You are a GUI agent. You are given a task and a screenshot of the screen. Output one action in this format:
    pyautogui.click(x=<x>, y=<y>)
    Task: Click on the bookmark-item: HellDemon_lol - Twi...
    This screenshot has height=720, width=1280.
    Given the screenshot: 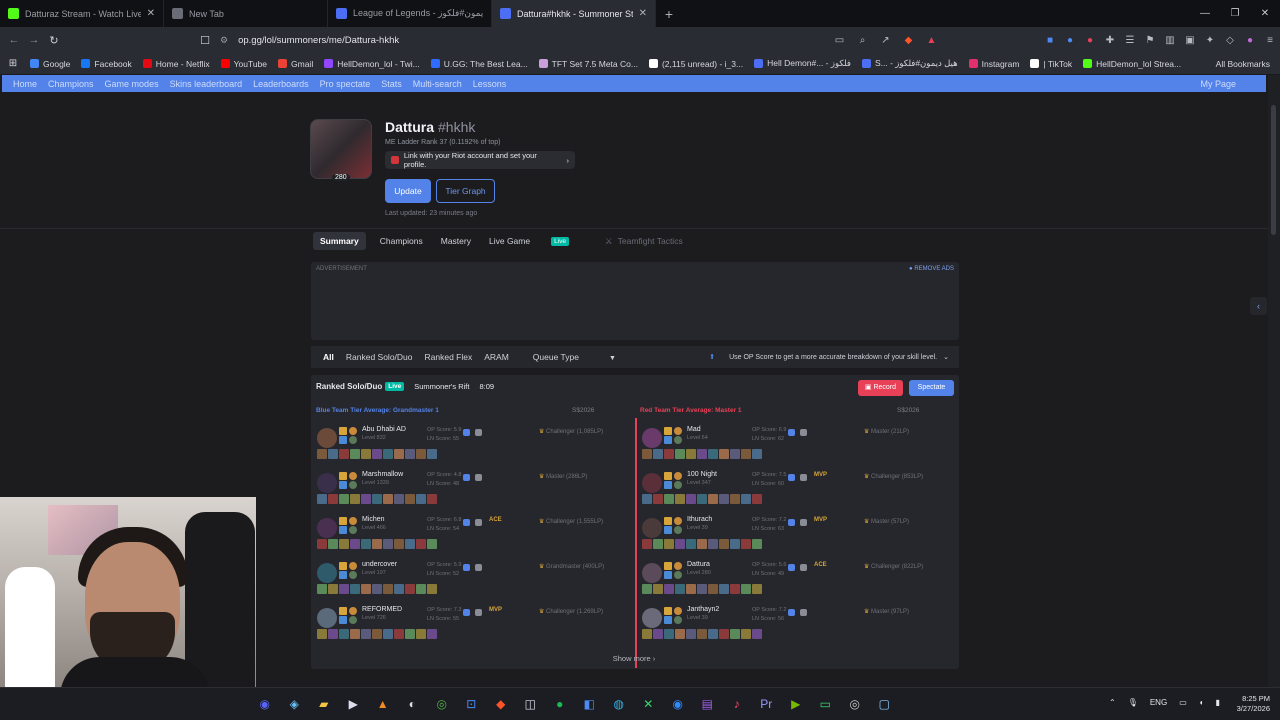 What is the action you would take?
    pyautogui.click(x=372, y=64)
    